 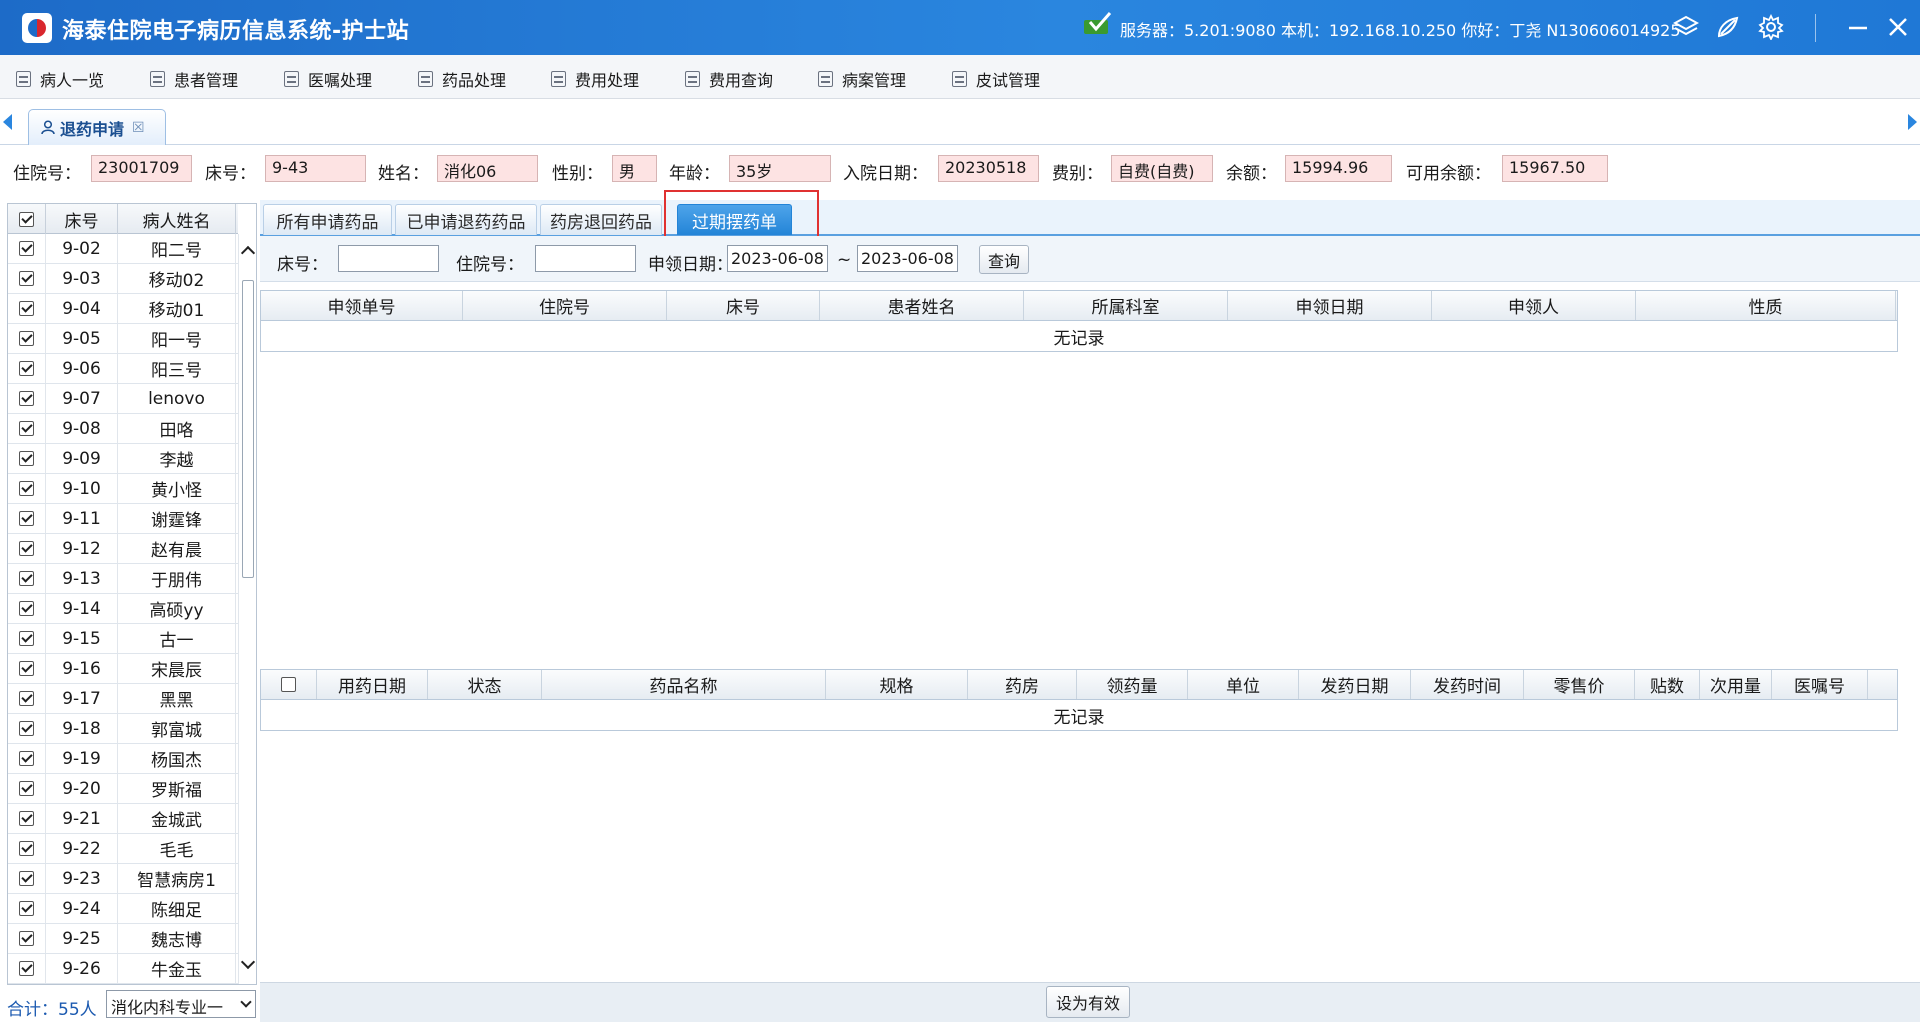 I want to click on column-header: 领药量, so click(x=1132, y=684).